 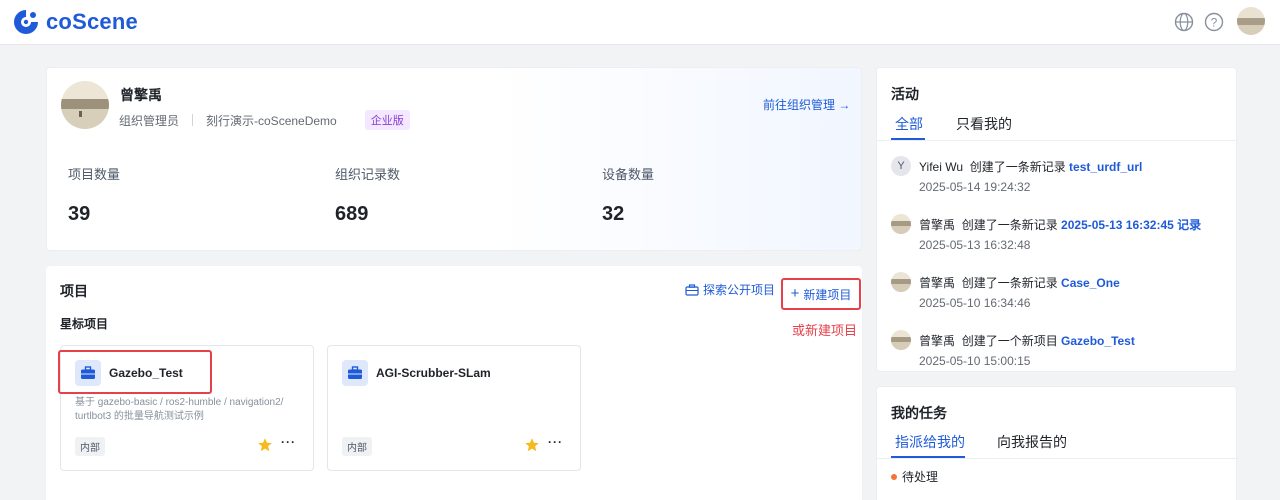 What do you see at coordinates (909, 124) in the screenshot?
I see `tab-all: 全部` at bounding box center [909, 124].